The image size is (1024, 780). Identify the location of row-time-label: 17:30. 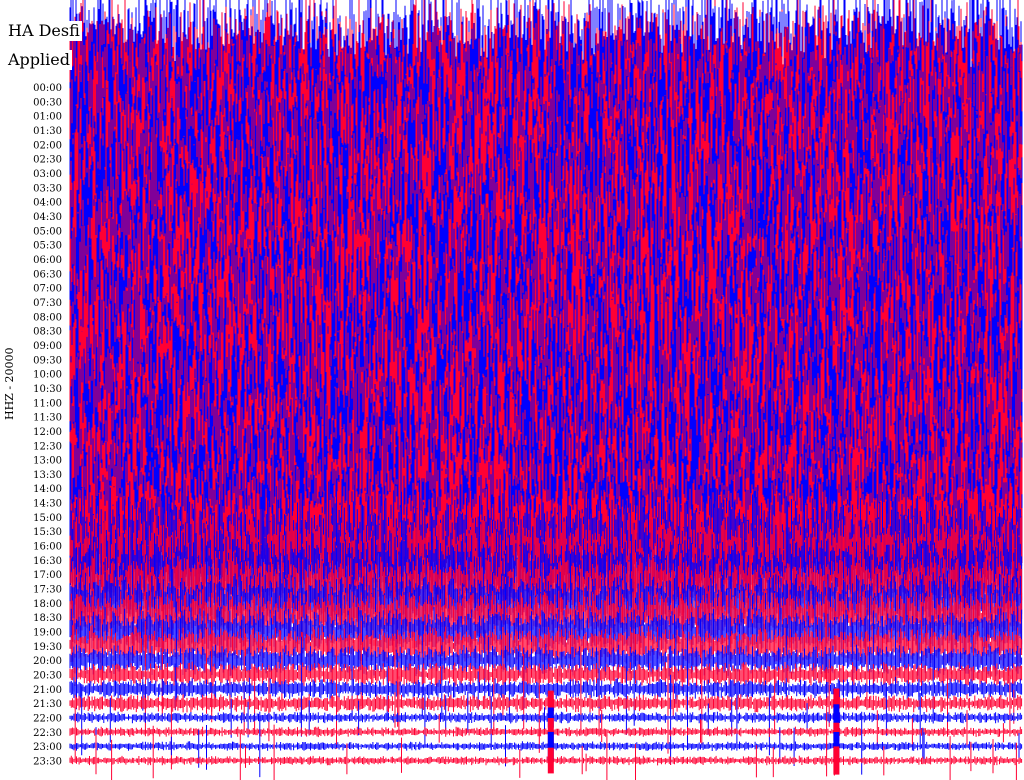
(47, 590).